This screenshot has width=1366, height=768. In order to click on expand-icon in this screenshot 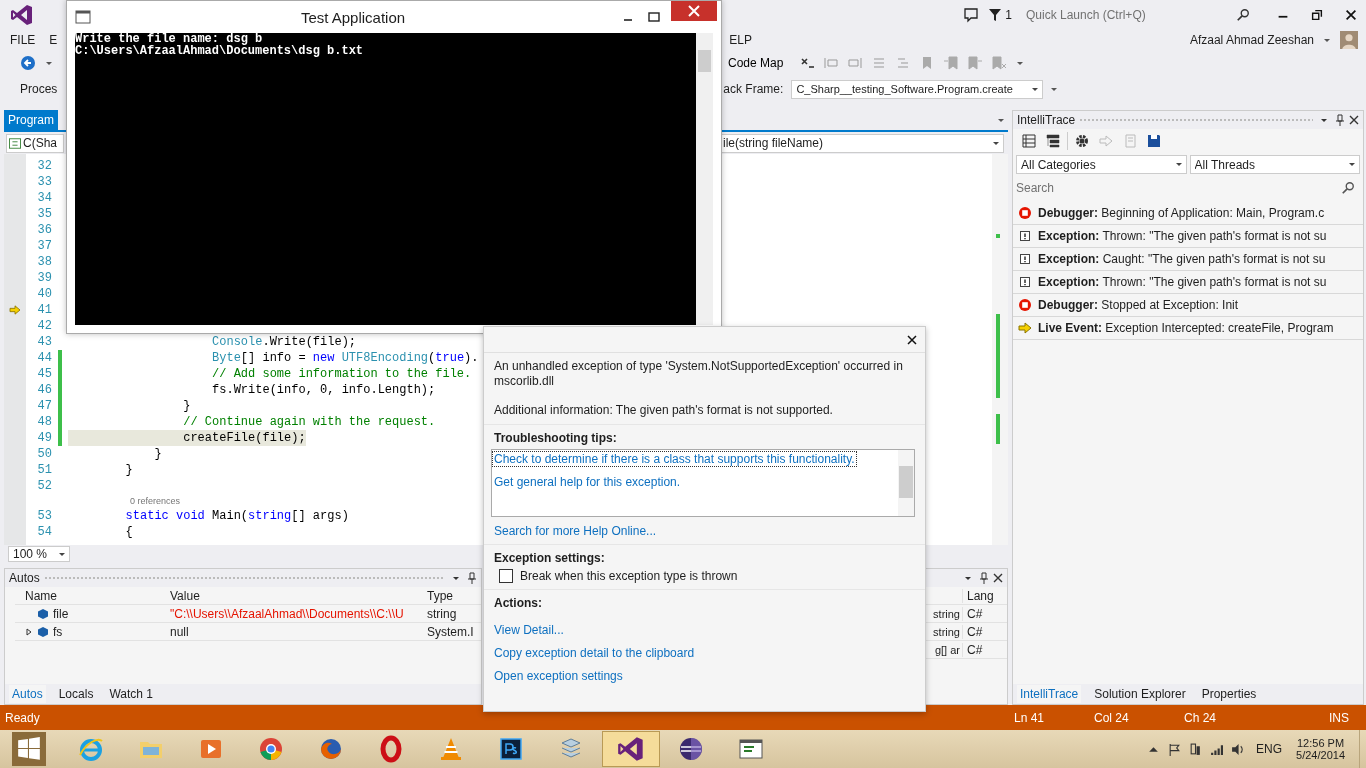, I will do `click(29, 631)`.